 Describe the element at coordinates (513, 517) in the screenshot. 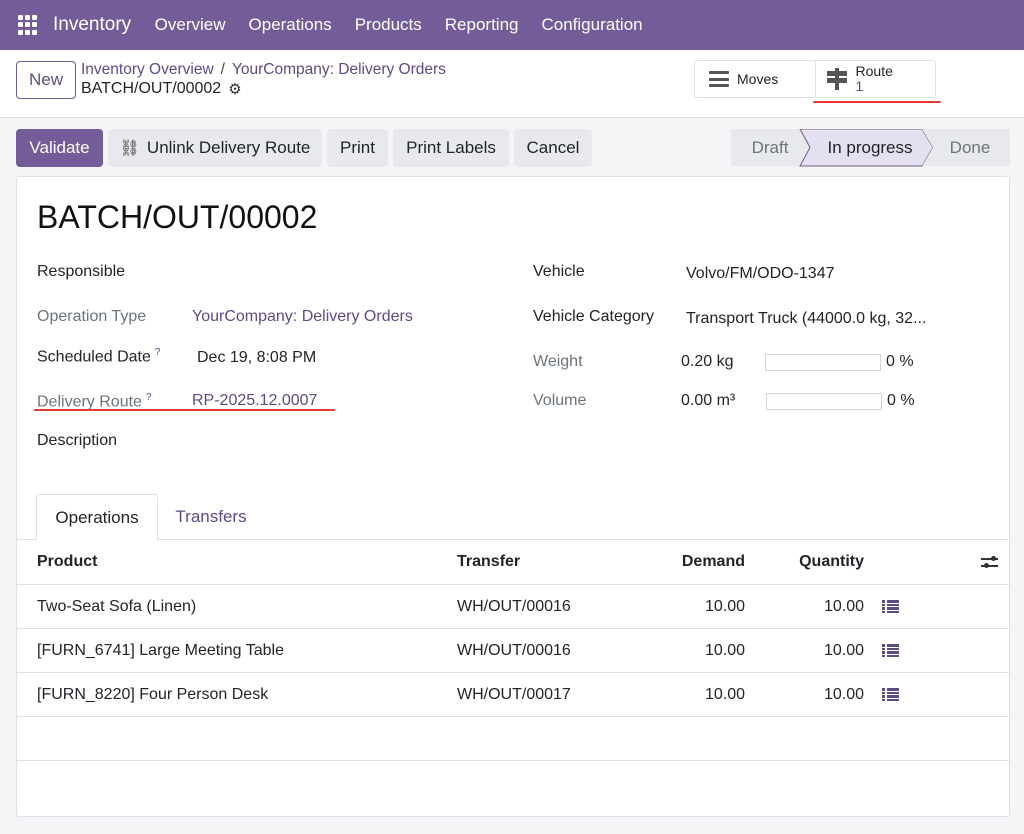

I see `notebook-tabs: Operations Transfers` at that location.